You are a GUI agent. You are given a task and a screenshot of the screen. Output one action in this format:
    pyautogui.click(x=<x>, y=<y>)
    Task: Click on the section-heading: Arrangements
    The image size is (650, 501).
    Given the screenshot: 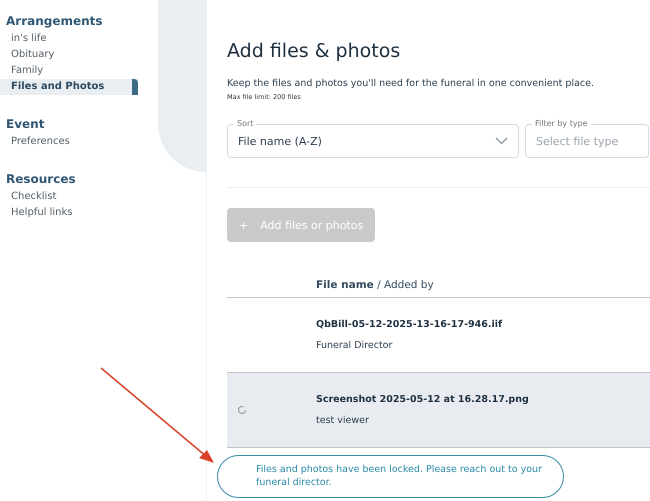 What is the action you would take?
    pyautogui.click(x=54, y=21)
    